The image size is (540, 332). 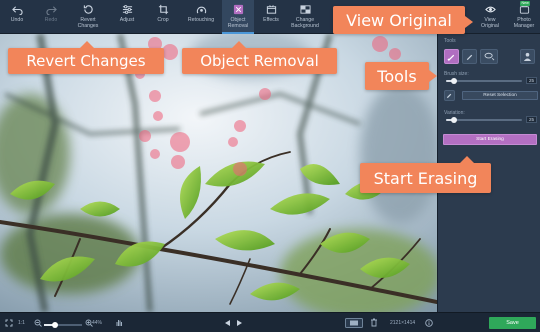 What do you see at coordinates (270, 322) in the screenshot?
I see `status-bar: 1:1 44% 2121×1414 Save` at bounding box center [270, 322].